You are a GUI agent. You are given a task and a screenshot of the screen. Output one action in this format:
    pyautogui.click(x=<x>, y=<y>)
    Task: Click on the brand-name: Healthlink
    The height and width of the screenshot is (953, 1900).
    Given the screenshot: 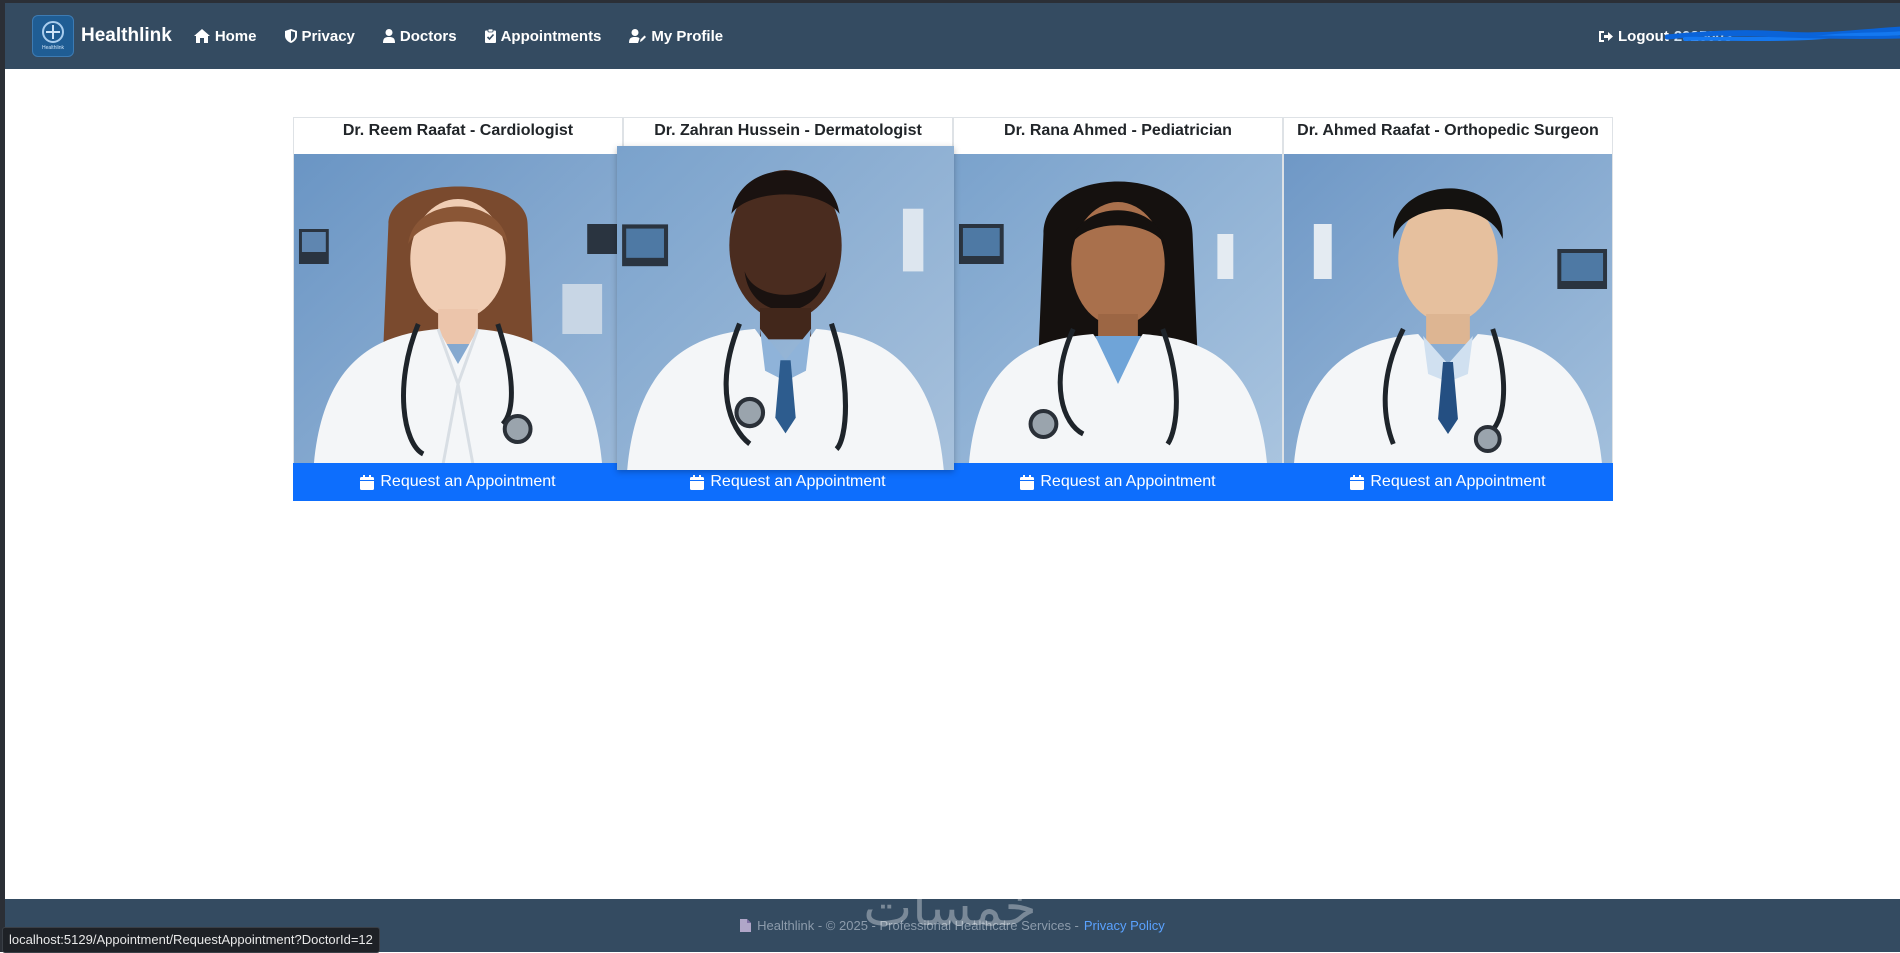 What is the action you would take?
    pyautogui.click(x=126, y=35)
    